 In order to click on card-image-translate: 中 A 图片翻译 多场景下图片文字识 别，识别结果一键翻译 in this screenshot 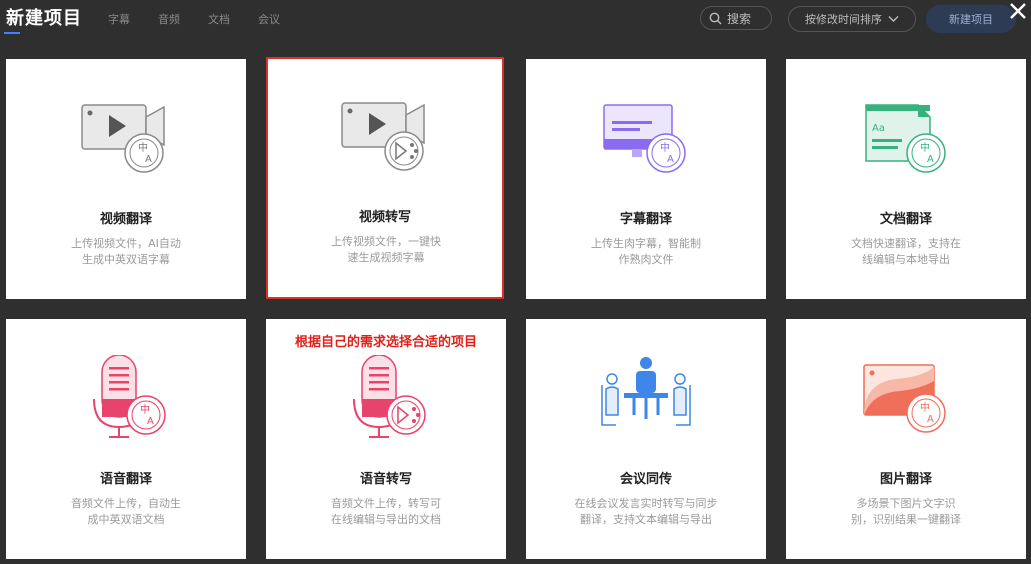, I will do `click(906, 439)`.